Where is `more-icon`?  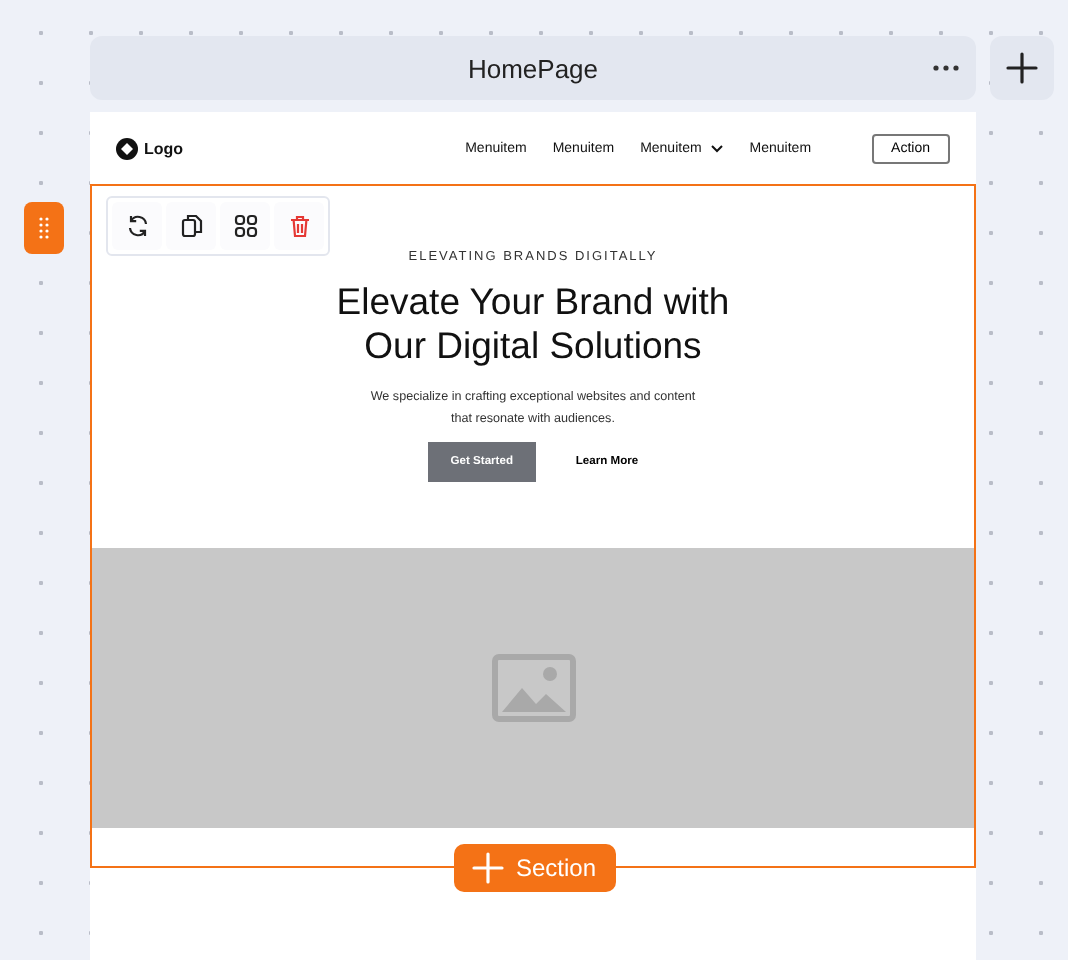
more-icon is located at coordinates (946, 68).